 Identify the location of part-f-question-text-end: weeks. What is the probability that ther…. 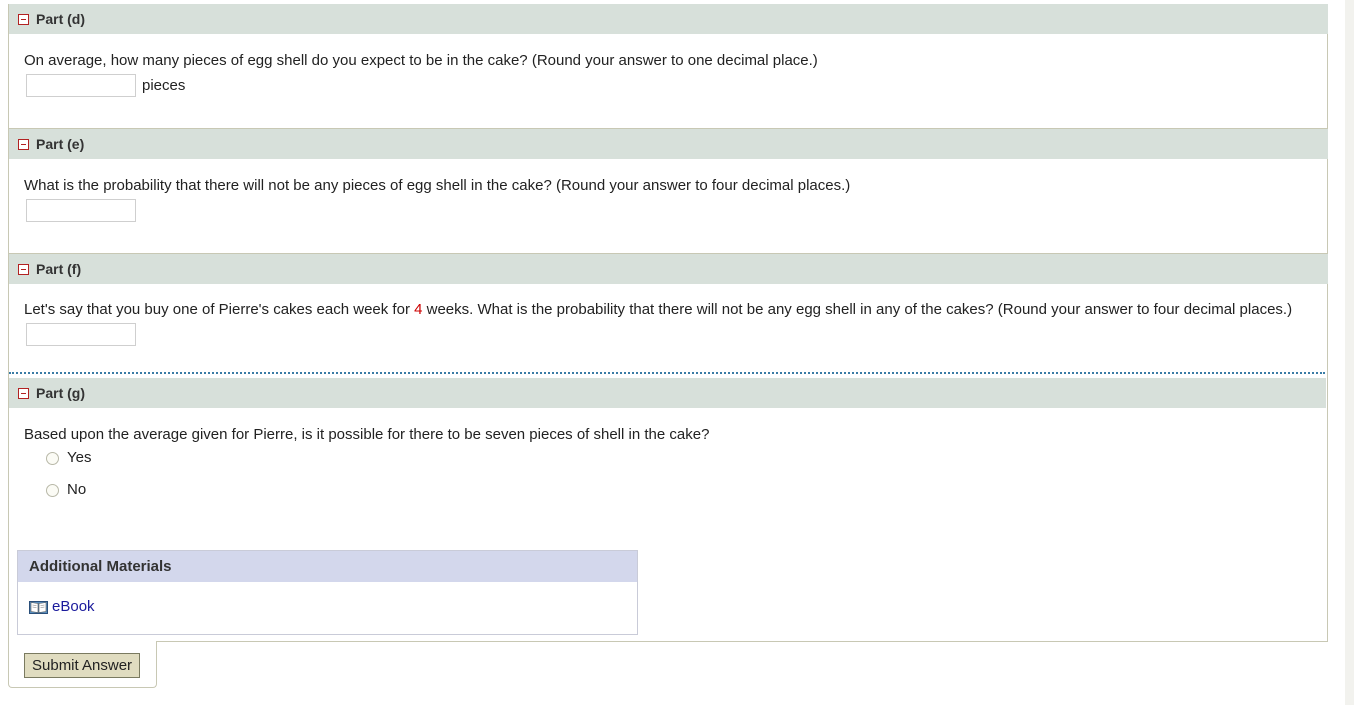
(857, 309).